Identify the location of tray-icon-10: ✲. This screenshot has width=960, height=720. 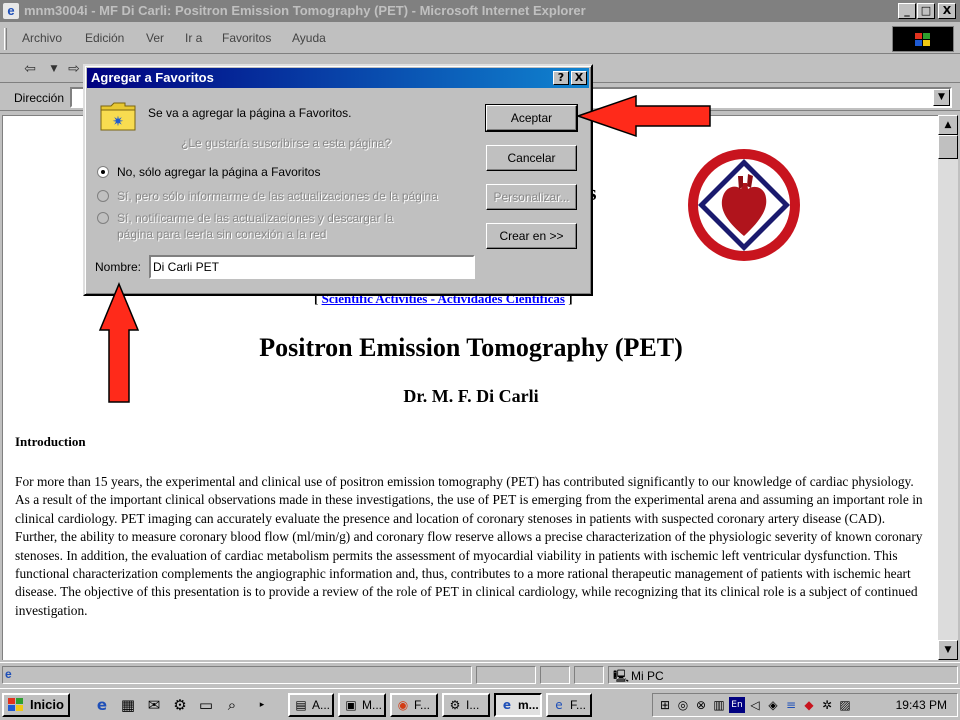
(827, 705).